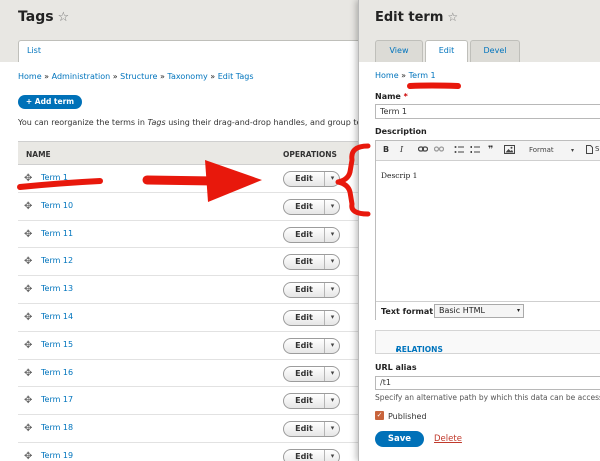  I want to click on tab-view: View, so click(399, 51).